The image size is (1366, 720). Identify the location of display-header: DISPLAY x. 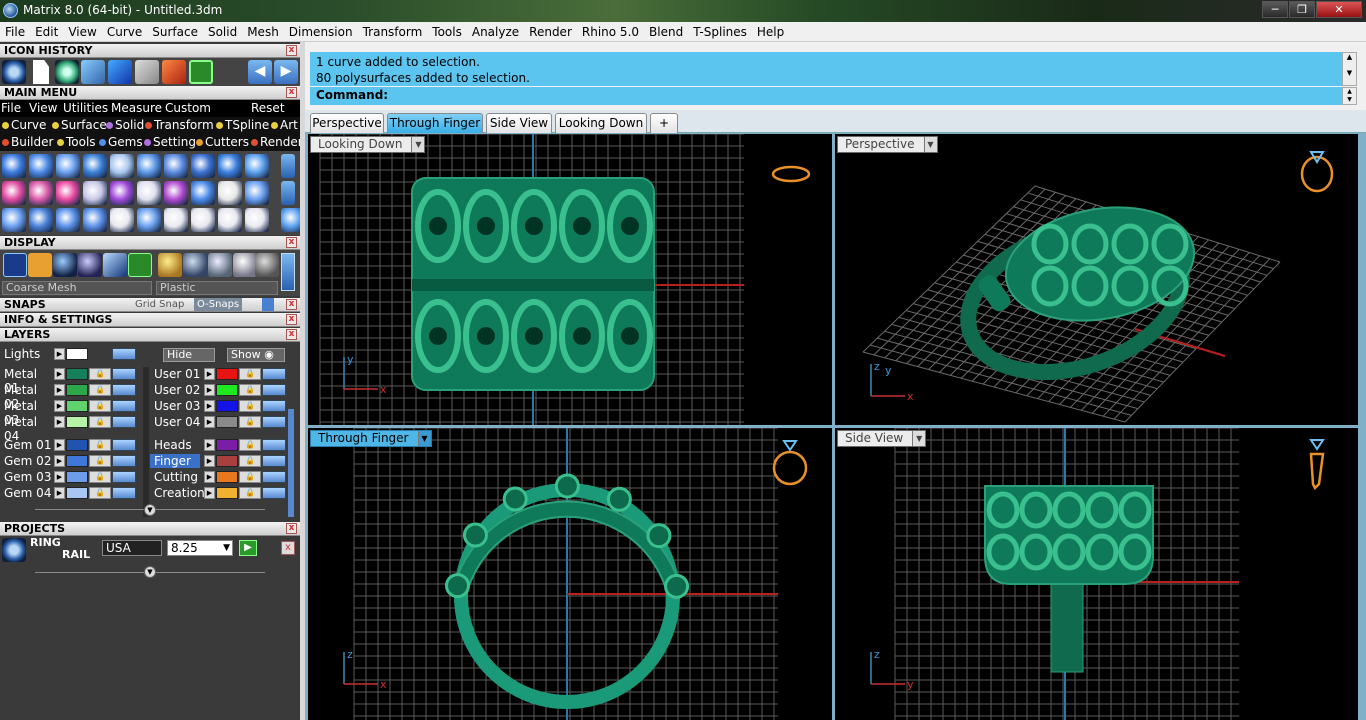
(150, 243).